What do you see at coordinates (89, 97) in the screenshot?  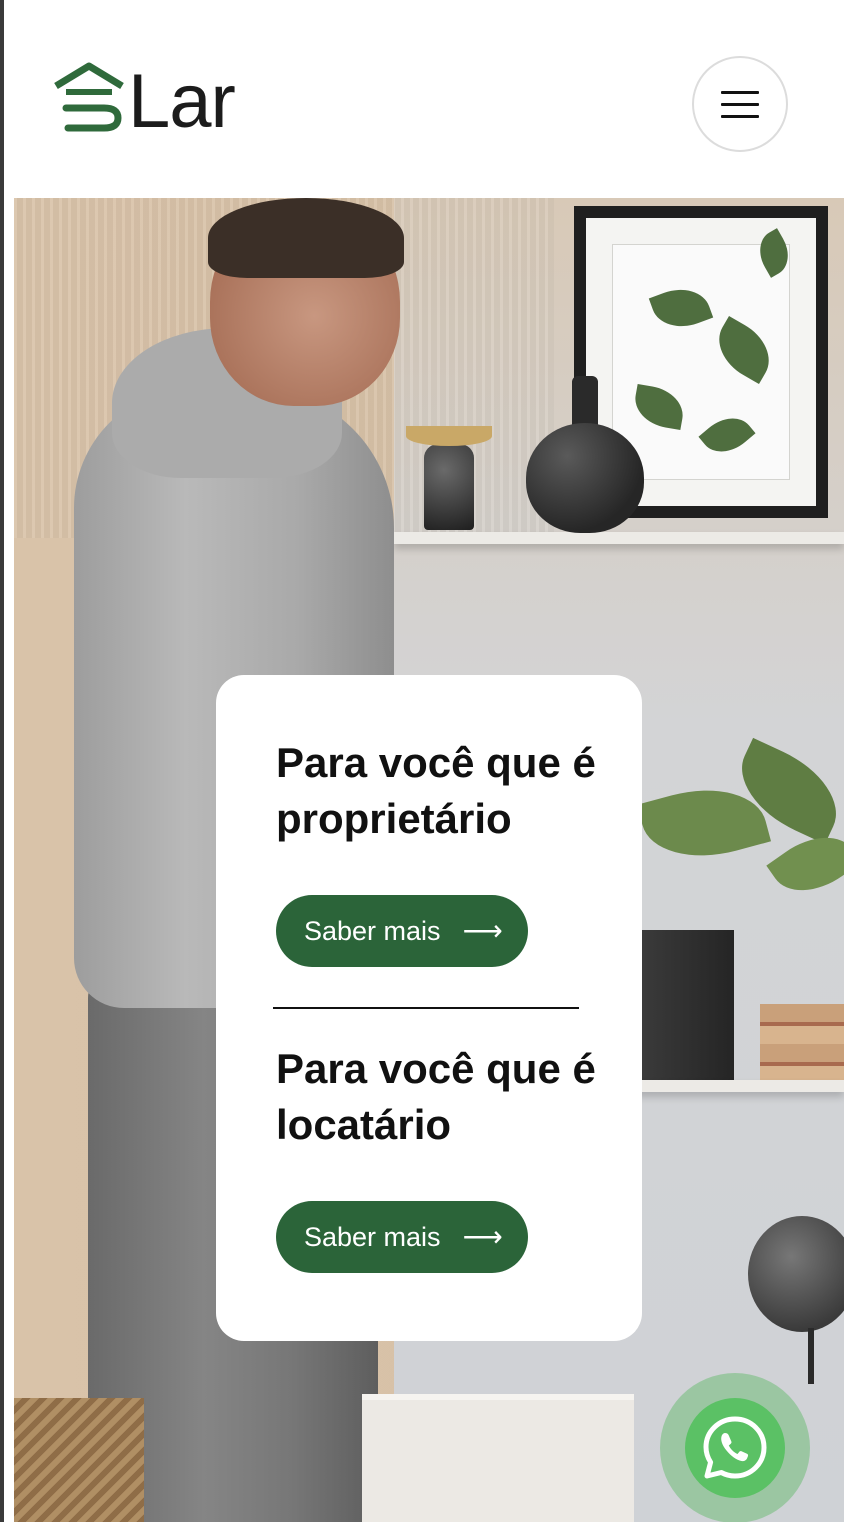 I see `house-logo-icon` at bounding box center [89, 97].